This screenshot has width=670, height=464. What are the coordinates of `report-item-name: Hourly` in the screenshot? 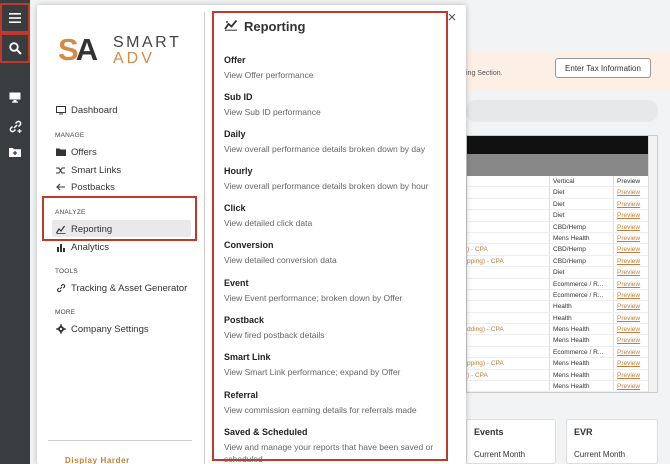 It's located at (238, 171).